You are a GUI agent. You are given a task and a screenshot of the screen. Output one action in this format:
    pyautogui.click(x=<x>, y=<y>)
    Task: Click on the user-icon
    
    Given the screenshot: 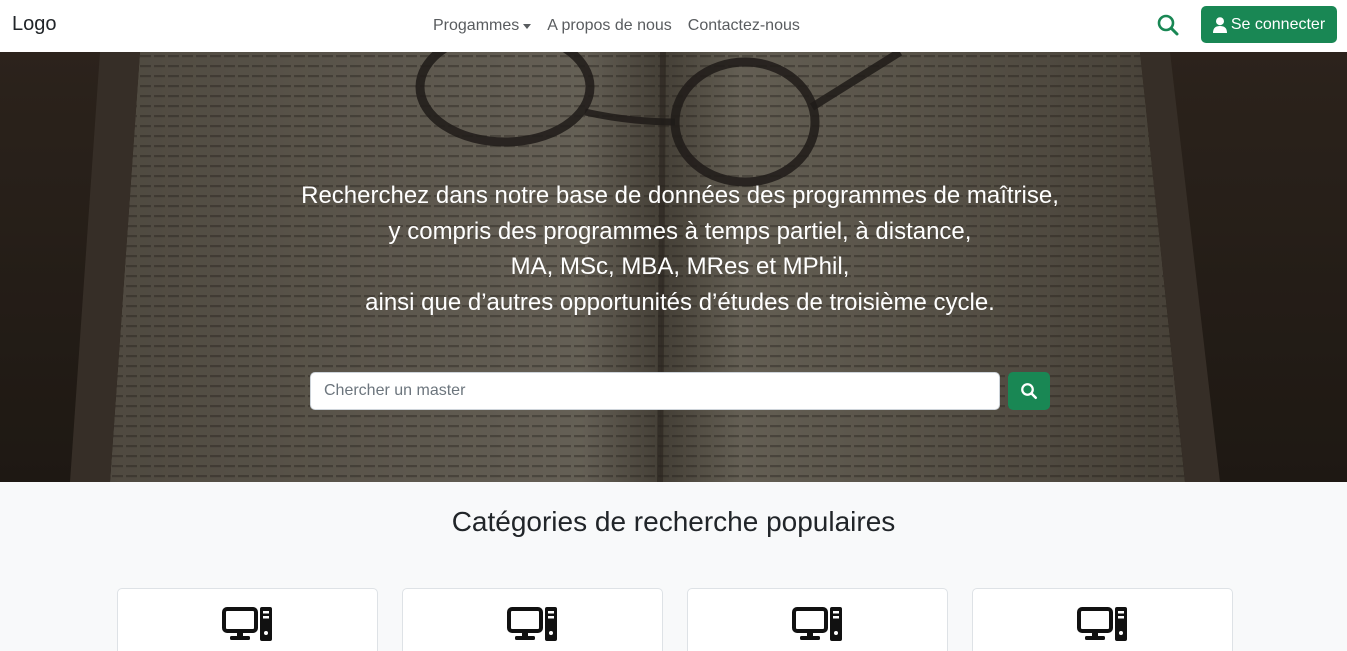 What is the action you would take?
    pyautogui.click(x=1219, y=24)
    